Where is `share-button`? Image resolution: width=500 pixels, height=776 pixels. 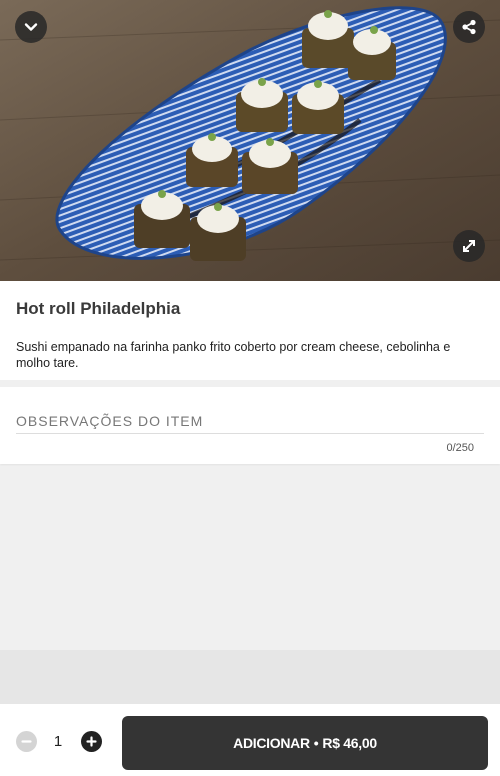
share-button is located at coordinates (469, 27).